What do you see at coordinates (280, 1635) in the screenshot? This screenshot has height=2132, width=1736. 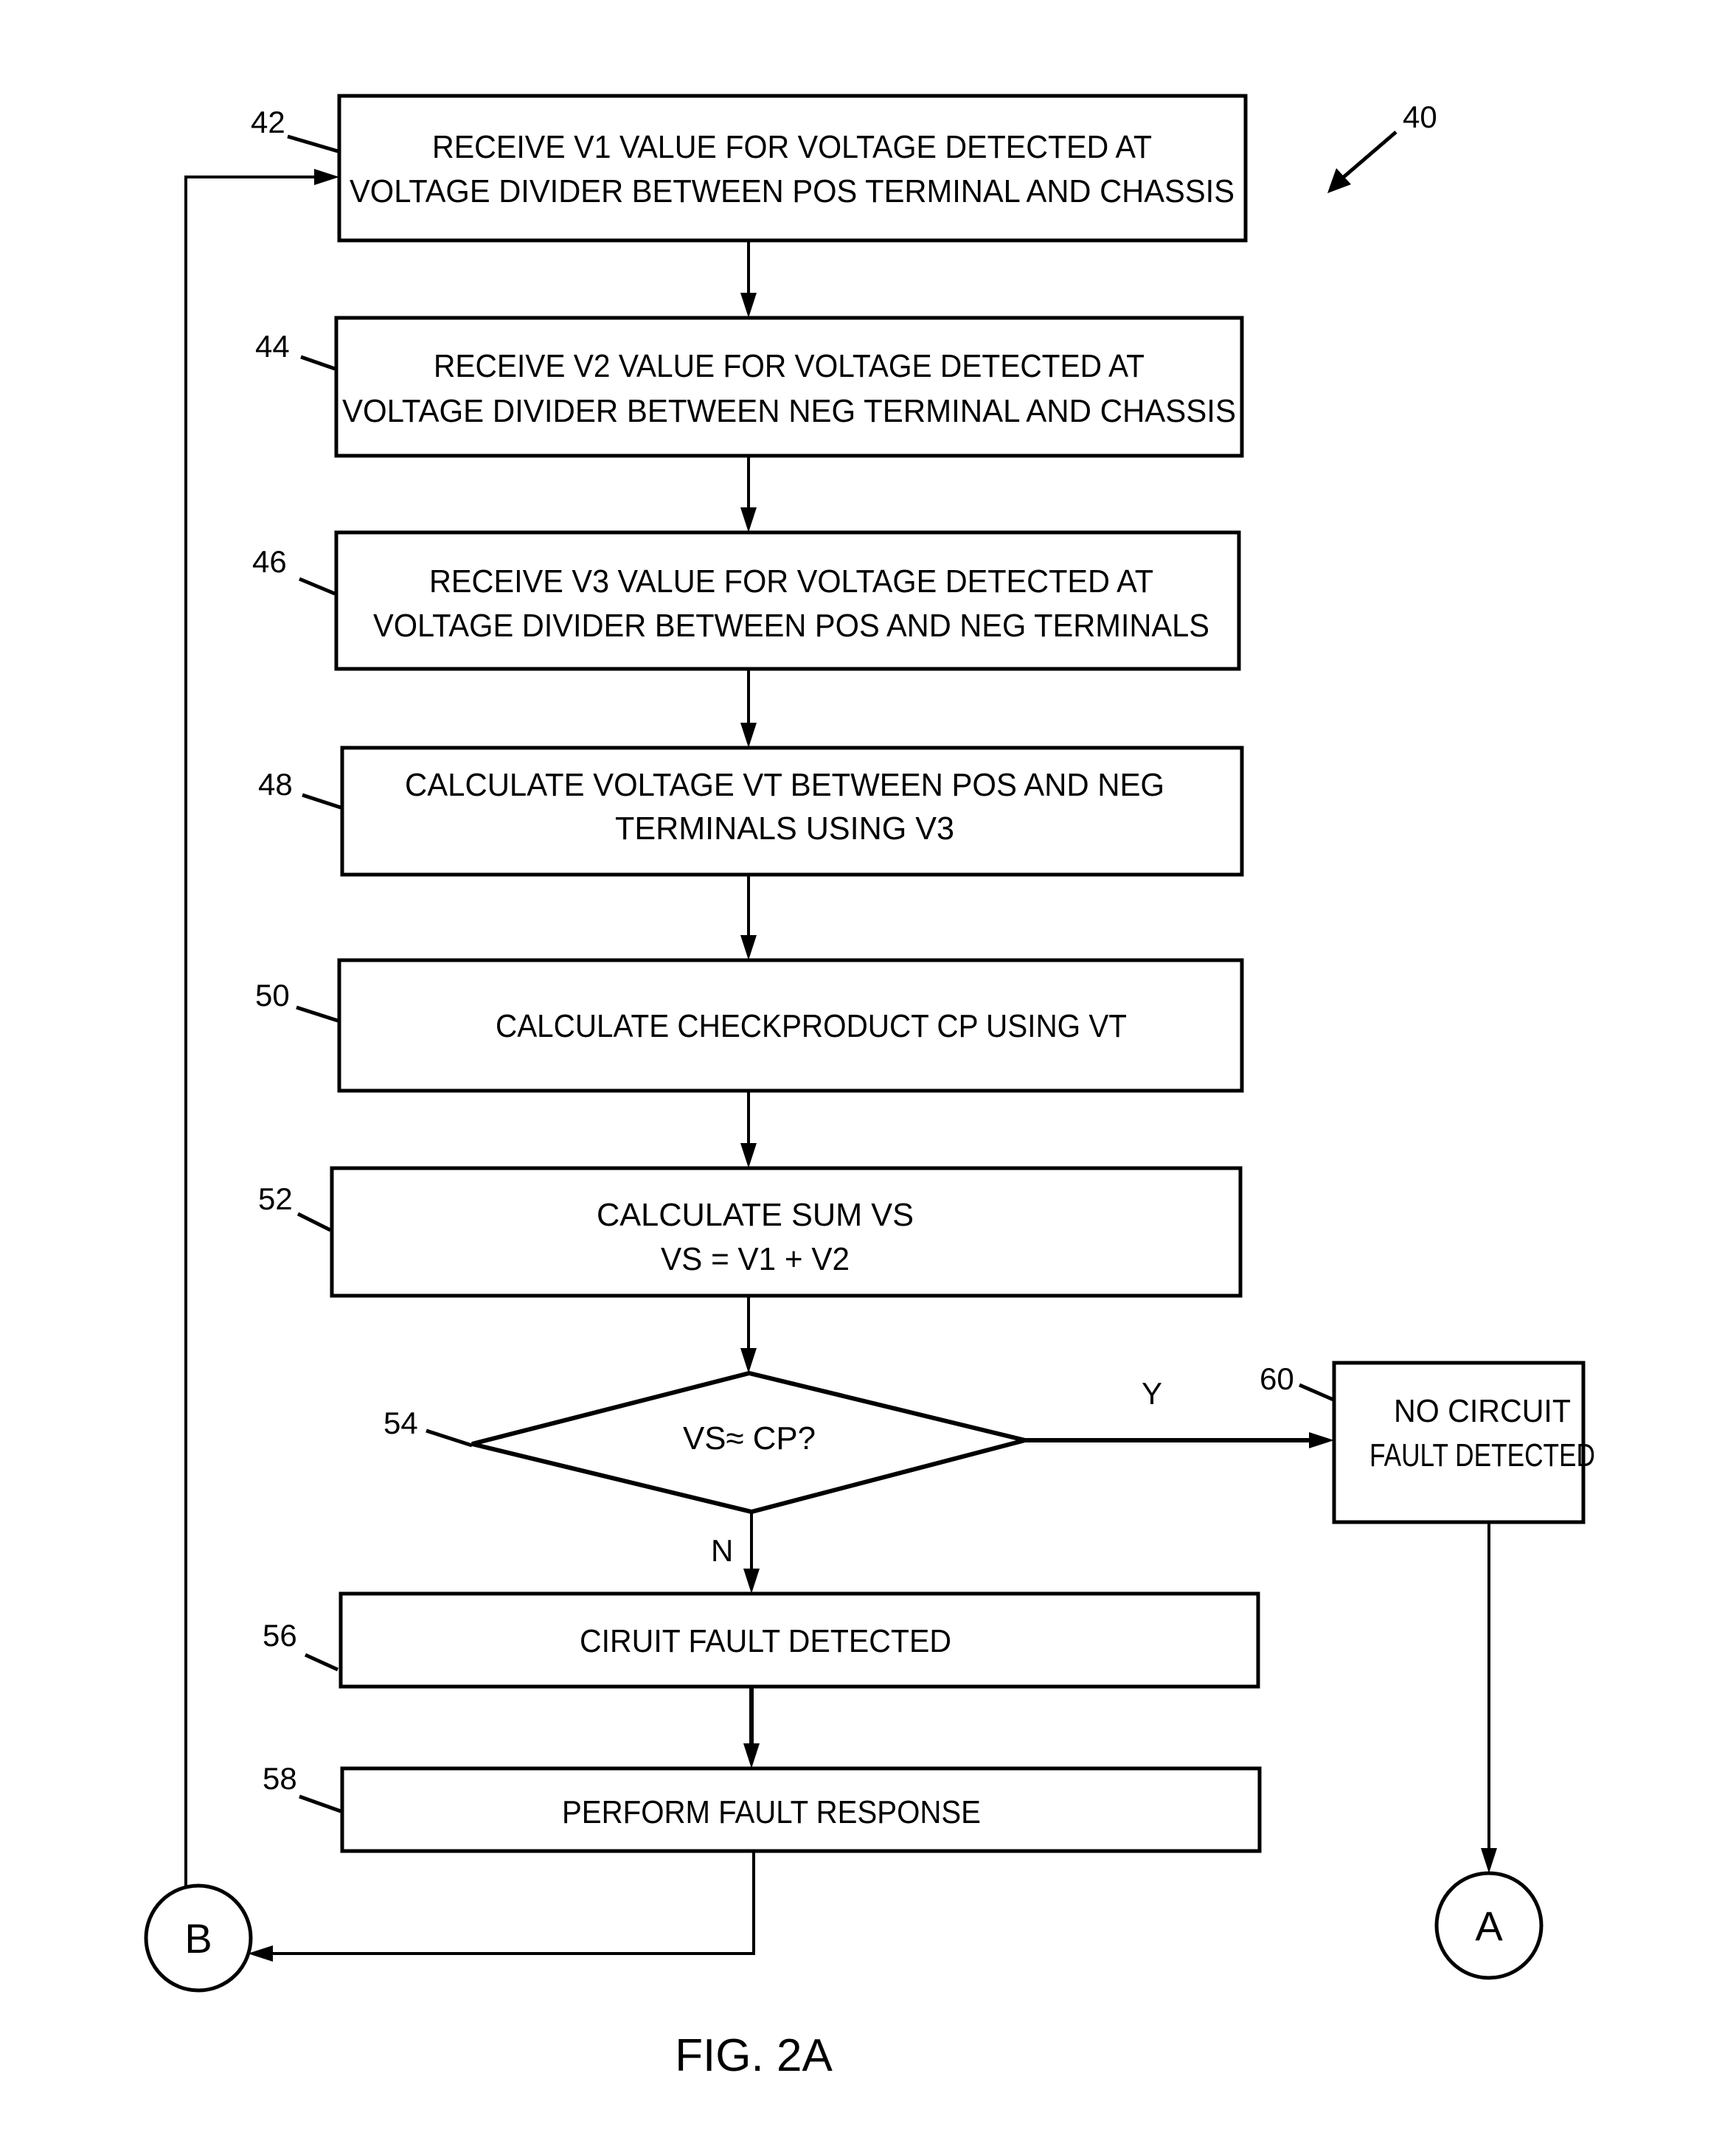 I see `step-56-ref: 56` at bounding box center [280, 1635].